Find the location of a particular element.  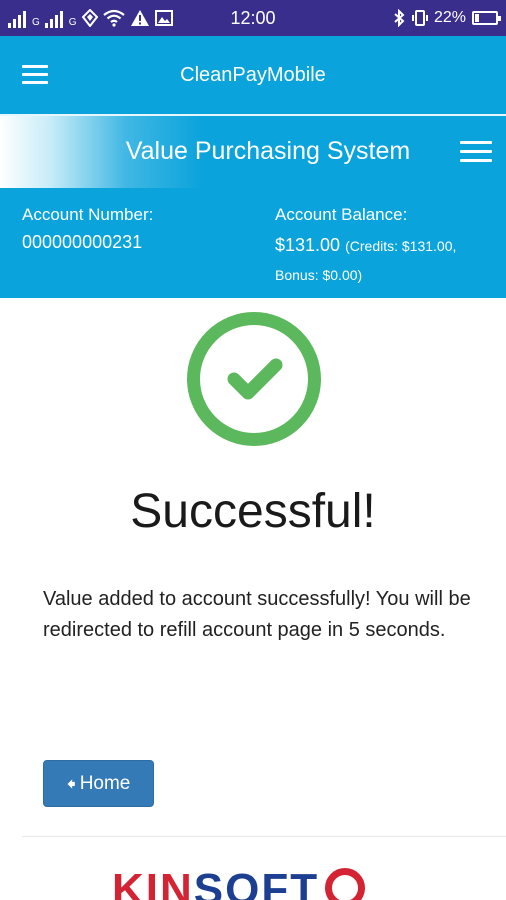

logo-text-blue: SOFT is located at coordinates (256, 884).